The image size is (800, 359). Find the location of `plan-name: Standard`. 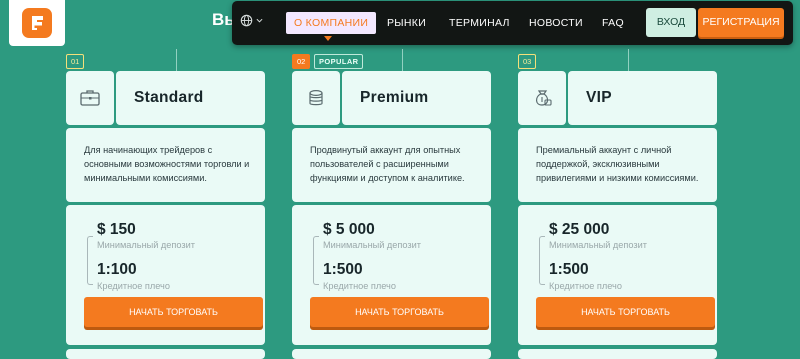

plan-name: Standard is located at coordinates (169, 97).